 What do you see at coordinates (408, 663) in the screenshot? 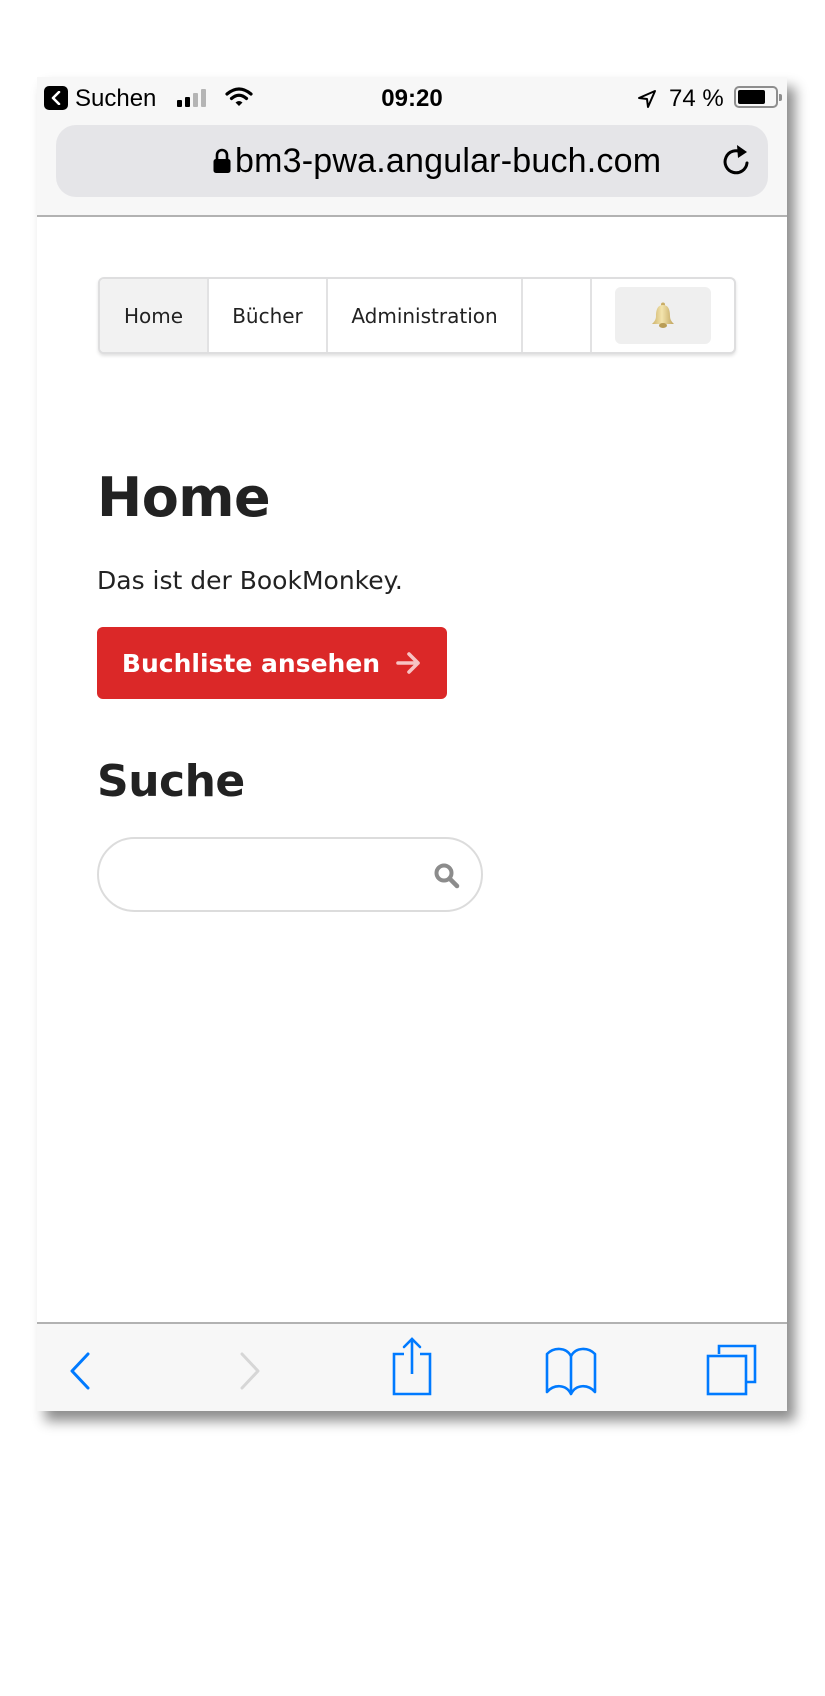
I see `arrow-right-icon` at bounding box center [408, 663].